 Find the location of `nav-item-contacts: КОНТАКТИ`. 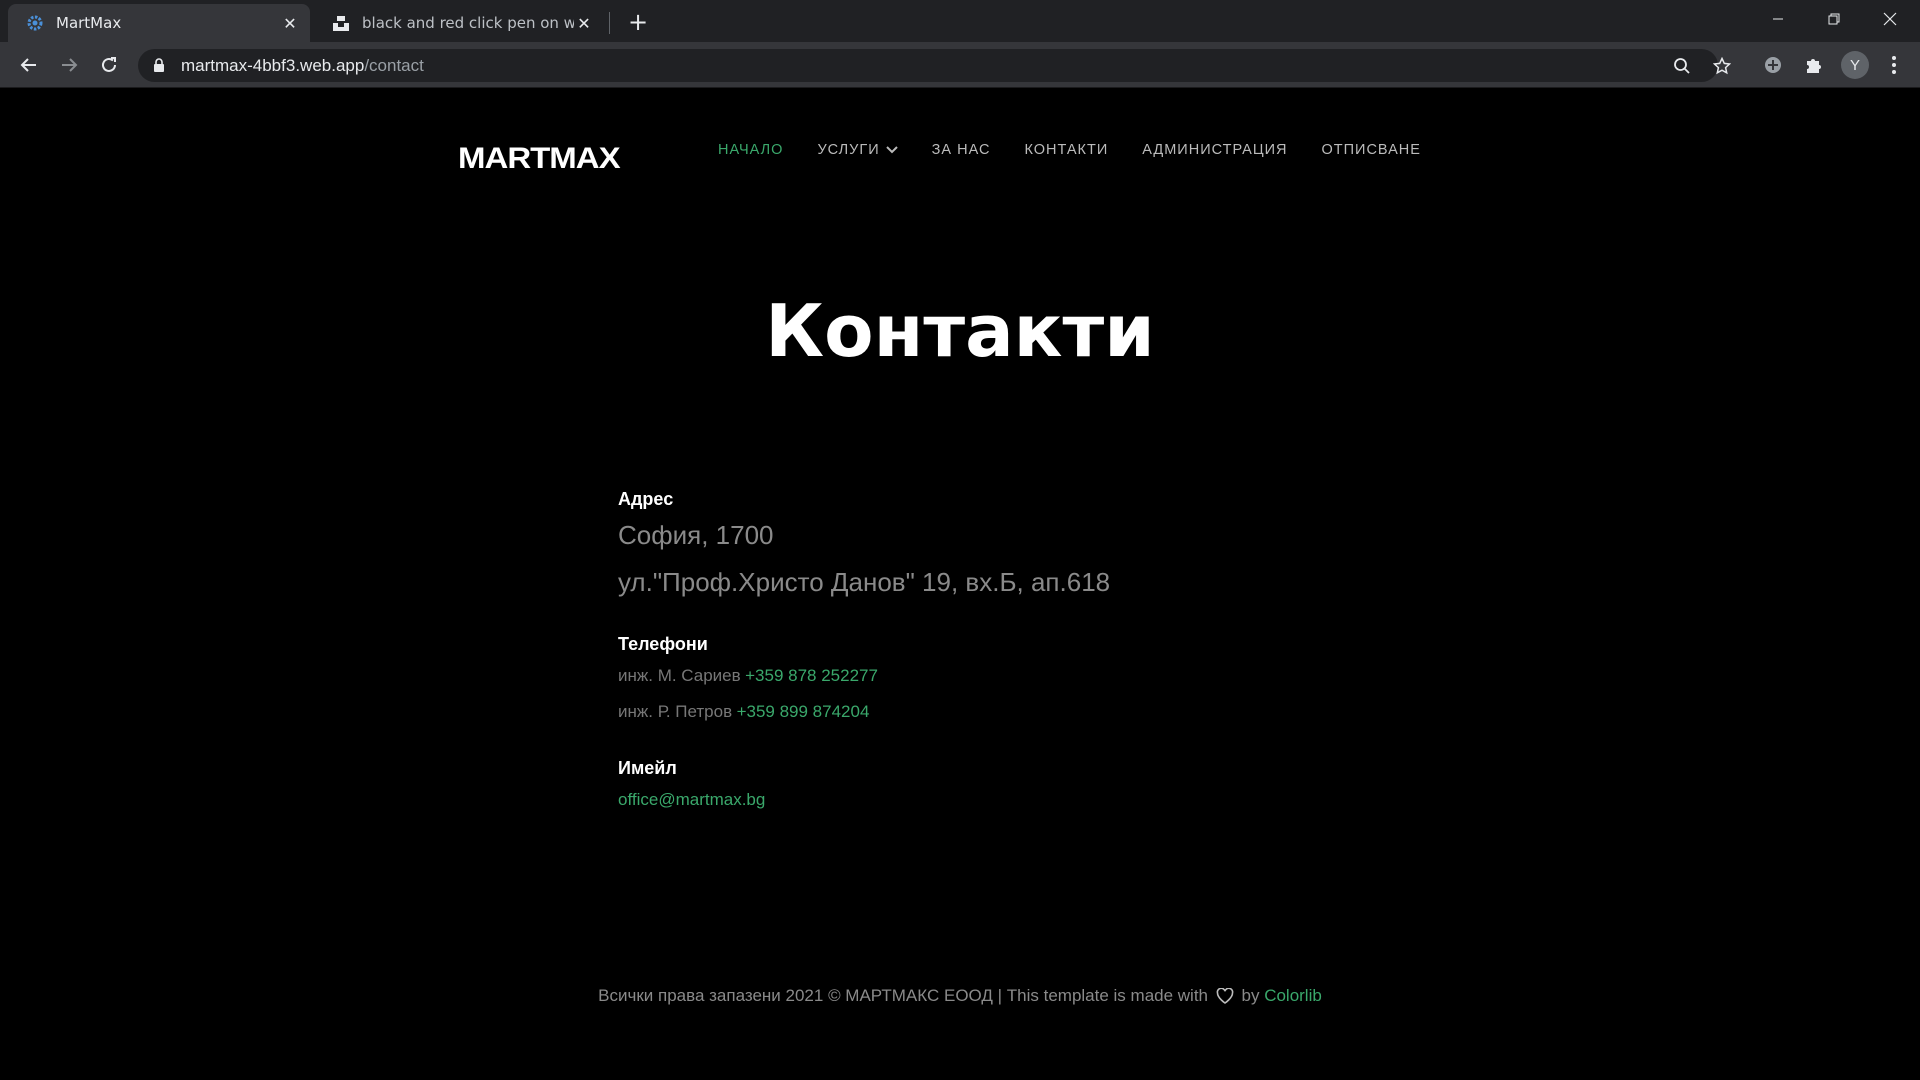

nav-item-contacts: КОНТАКТИ is located at coordinates (1066, 150).